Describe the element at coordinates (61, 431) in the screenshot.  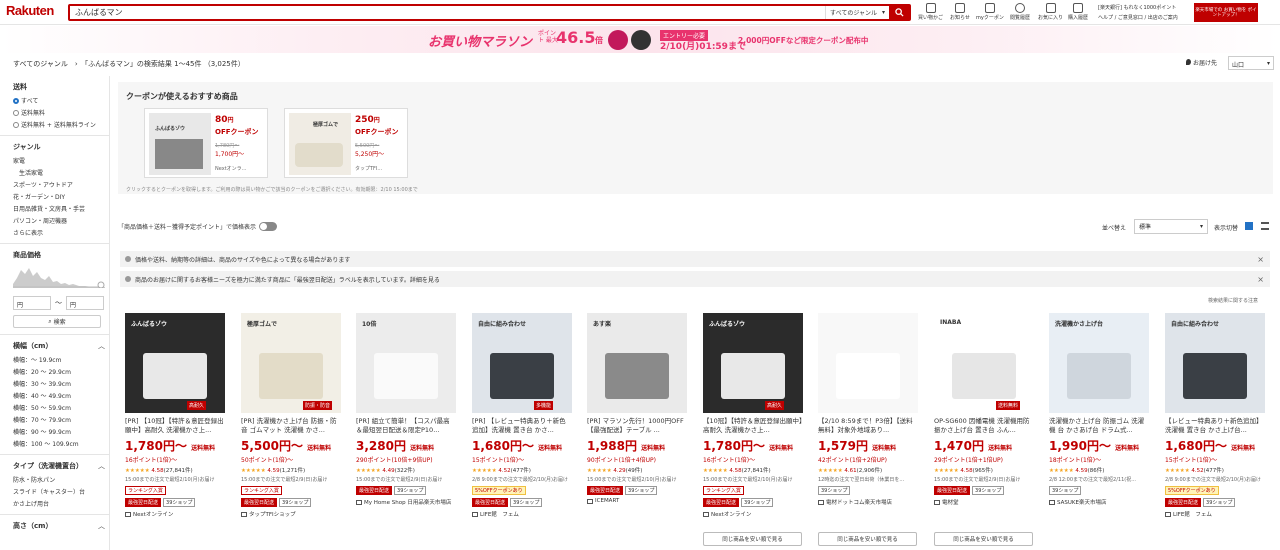
I see `width-item: 横幅：90 ～ 99.9cm` at that location.